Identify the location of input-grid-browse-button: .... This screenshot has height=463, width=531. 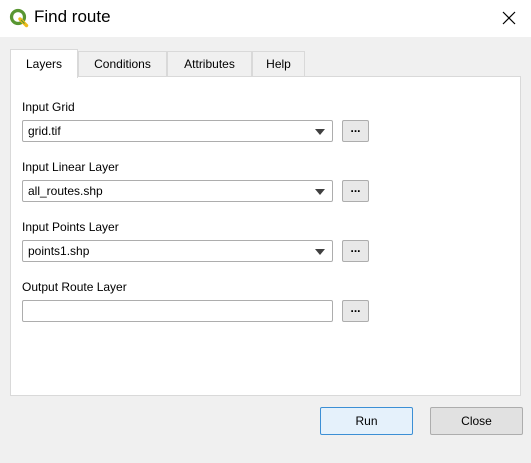
(355, 131).